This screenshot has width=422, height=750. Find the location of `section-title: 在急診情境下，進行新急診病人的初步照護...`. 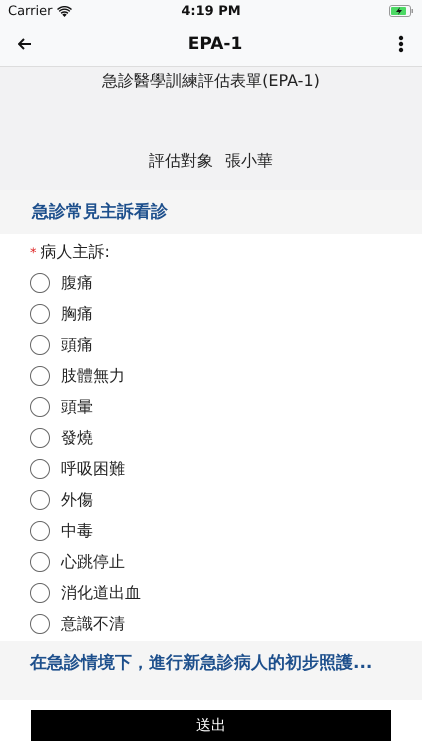

section-title: 在急診情境下，進行新急診病人的初步照護... is located at coordinates (201, 663).